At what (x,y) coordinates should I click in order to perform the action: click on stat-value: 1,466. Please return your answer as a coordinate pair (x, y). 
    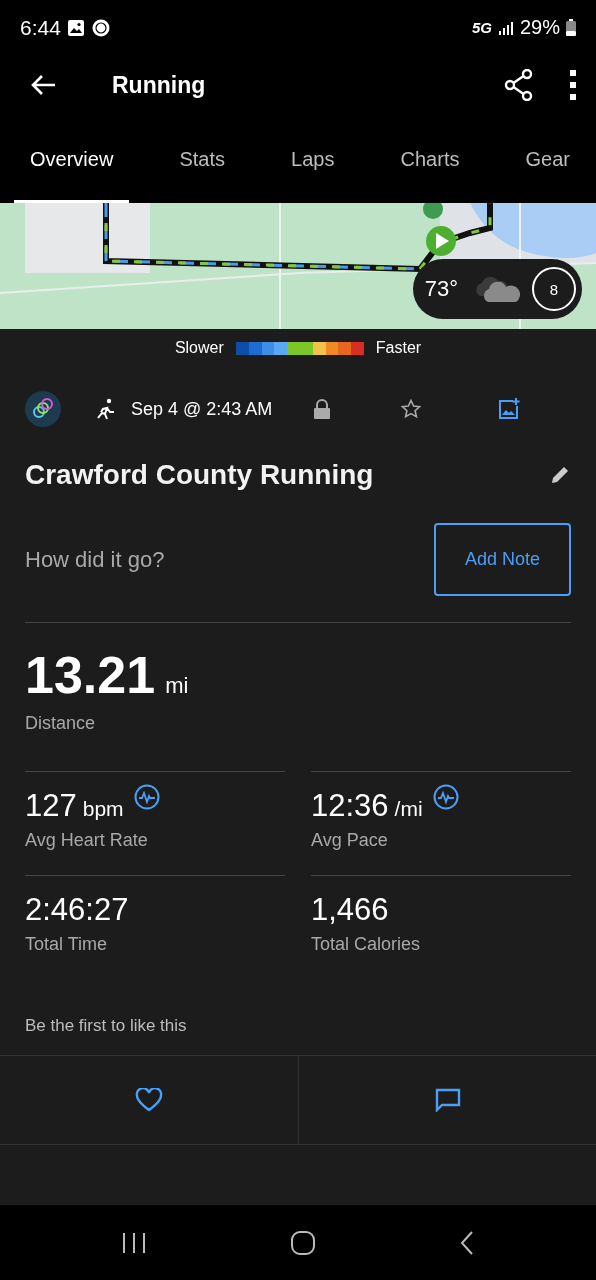
    Looking at the image, I should click on (350, 910).